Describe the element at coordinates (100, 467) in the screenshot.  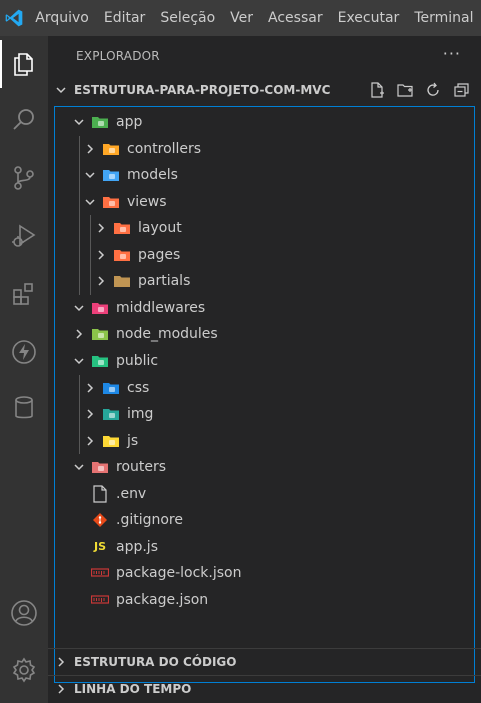
I see `folder-routes-icon` at that location.